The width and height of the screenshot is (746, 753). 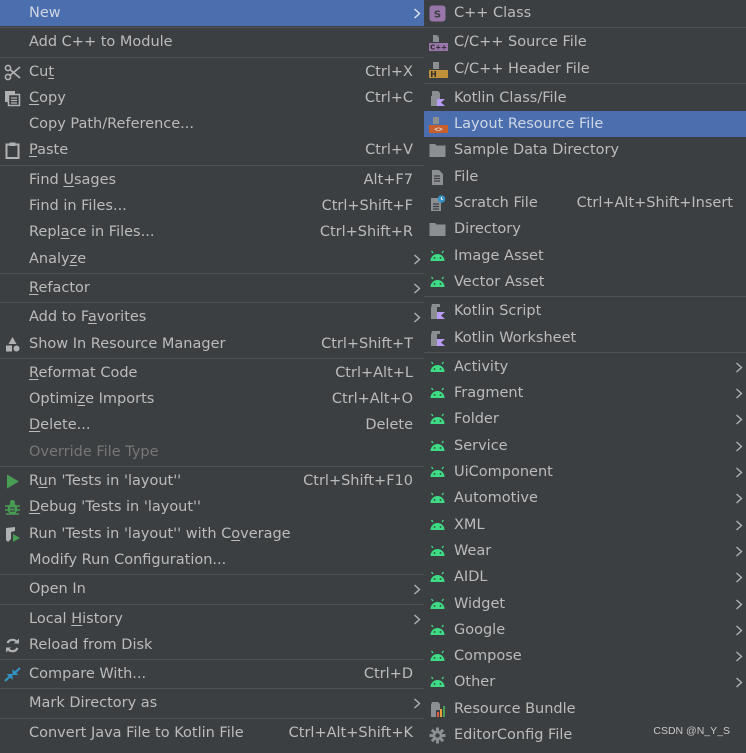 I want to click on folder-icon, so click(x=437, y=150).